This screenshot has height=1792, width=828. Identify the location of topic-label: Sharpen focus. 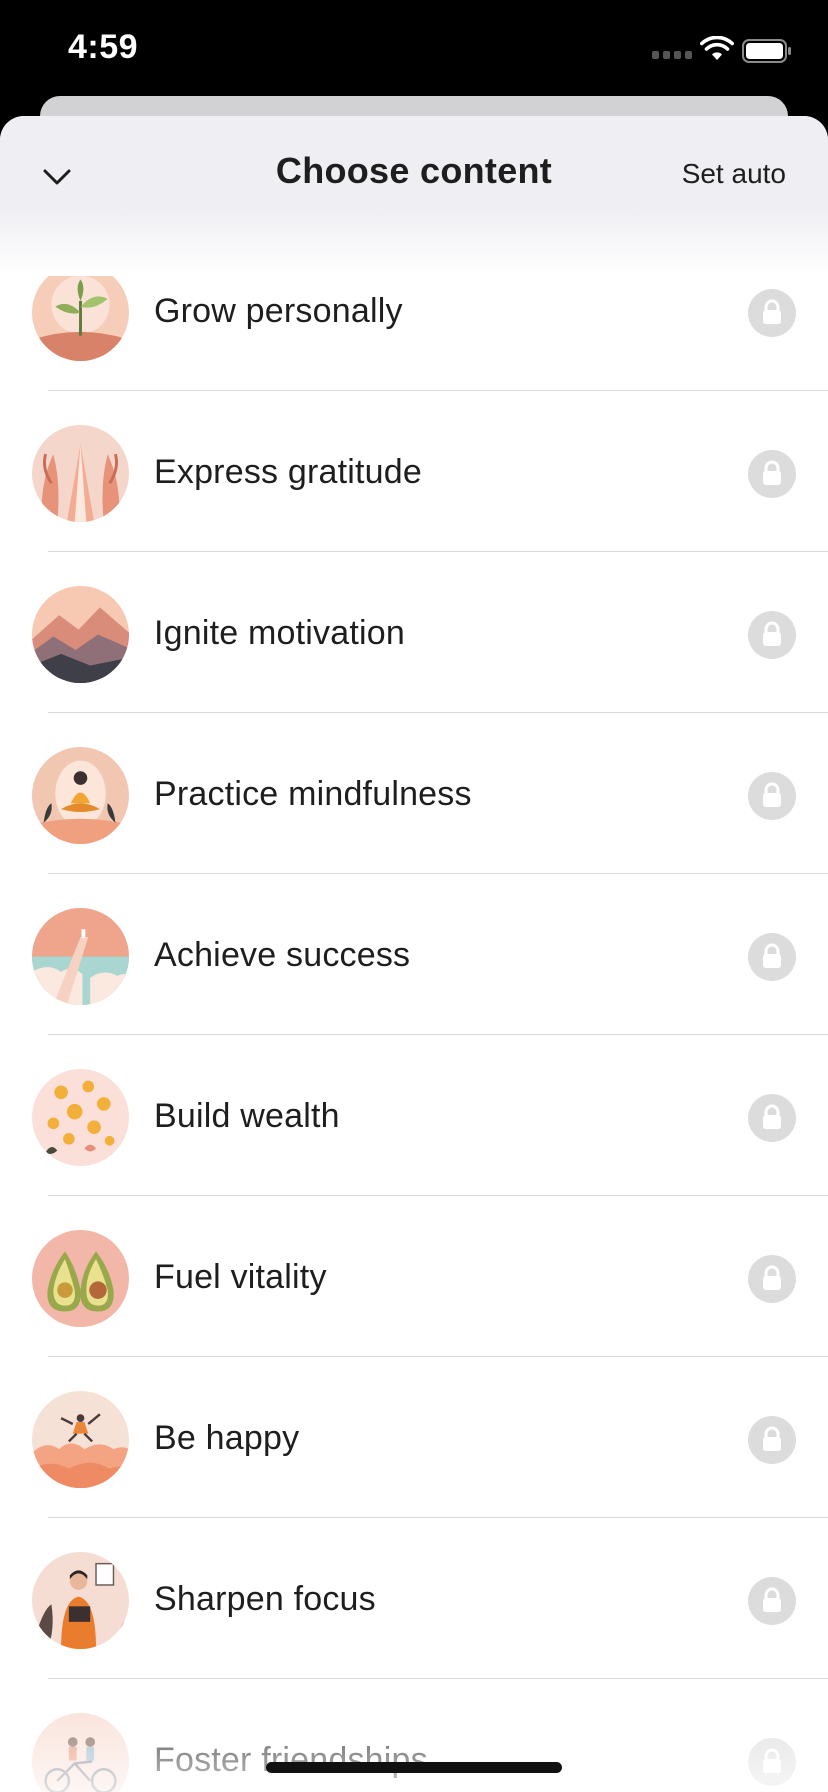
(265, 1599).